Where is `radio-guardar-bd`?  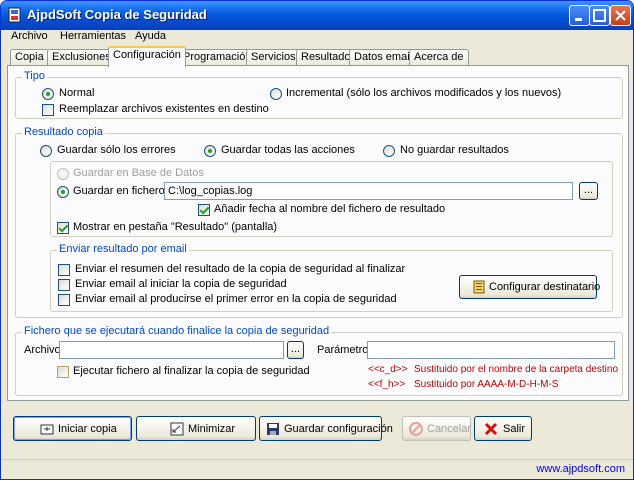
radio-guardar-bd is located at coordinates (63, 174).